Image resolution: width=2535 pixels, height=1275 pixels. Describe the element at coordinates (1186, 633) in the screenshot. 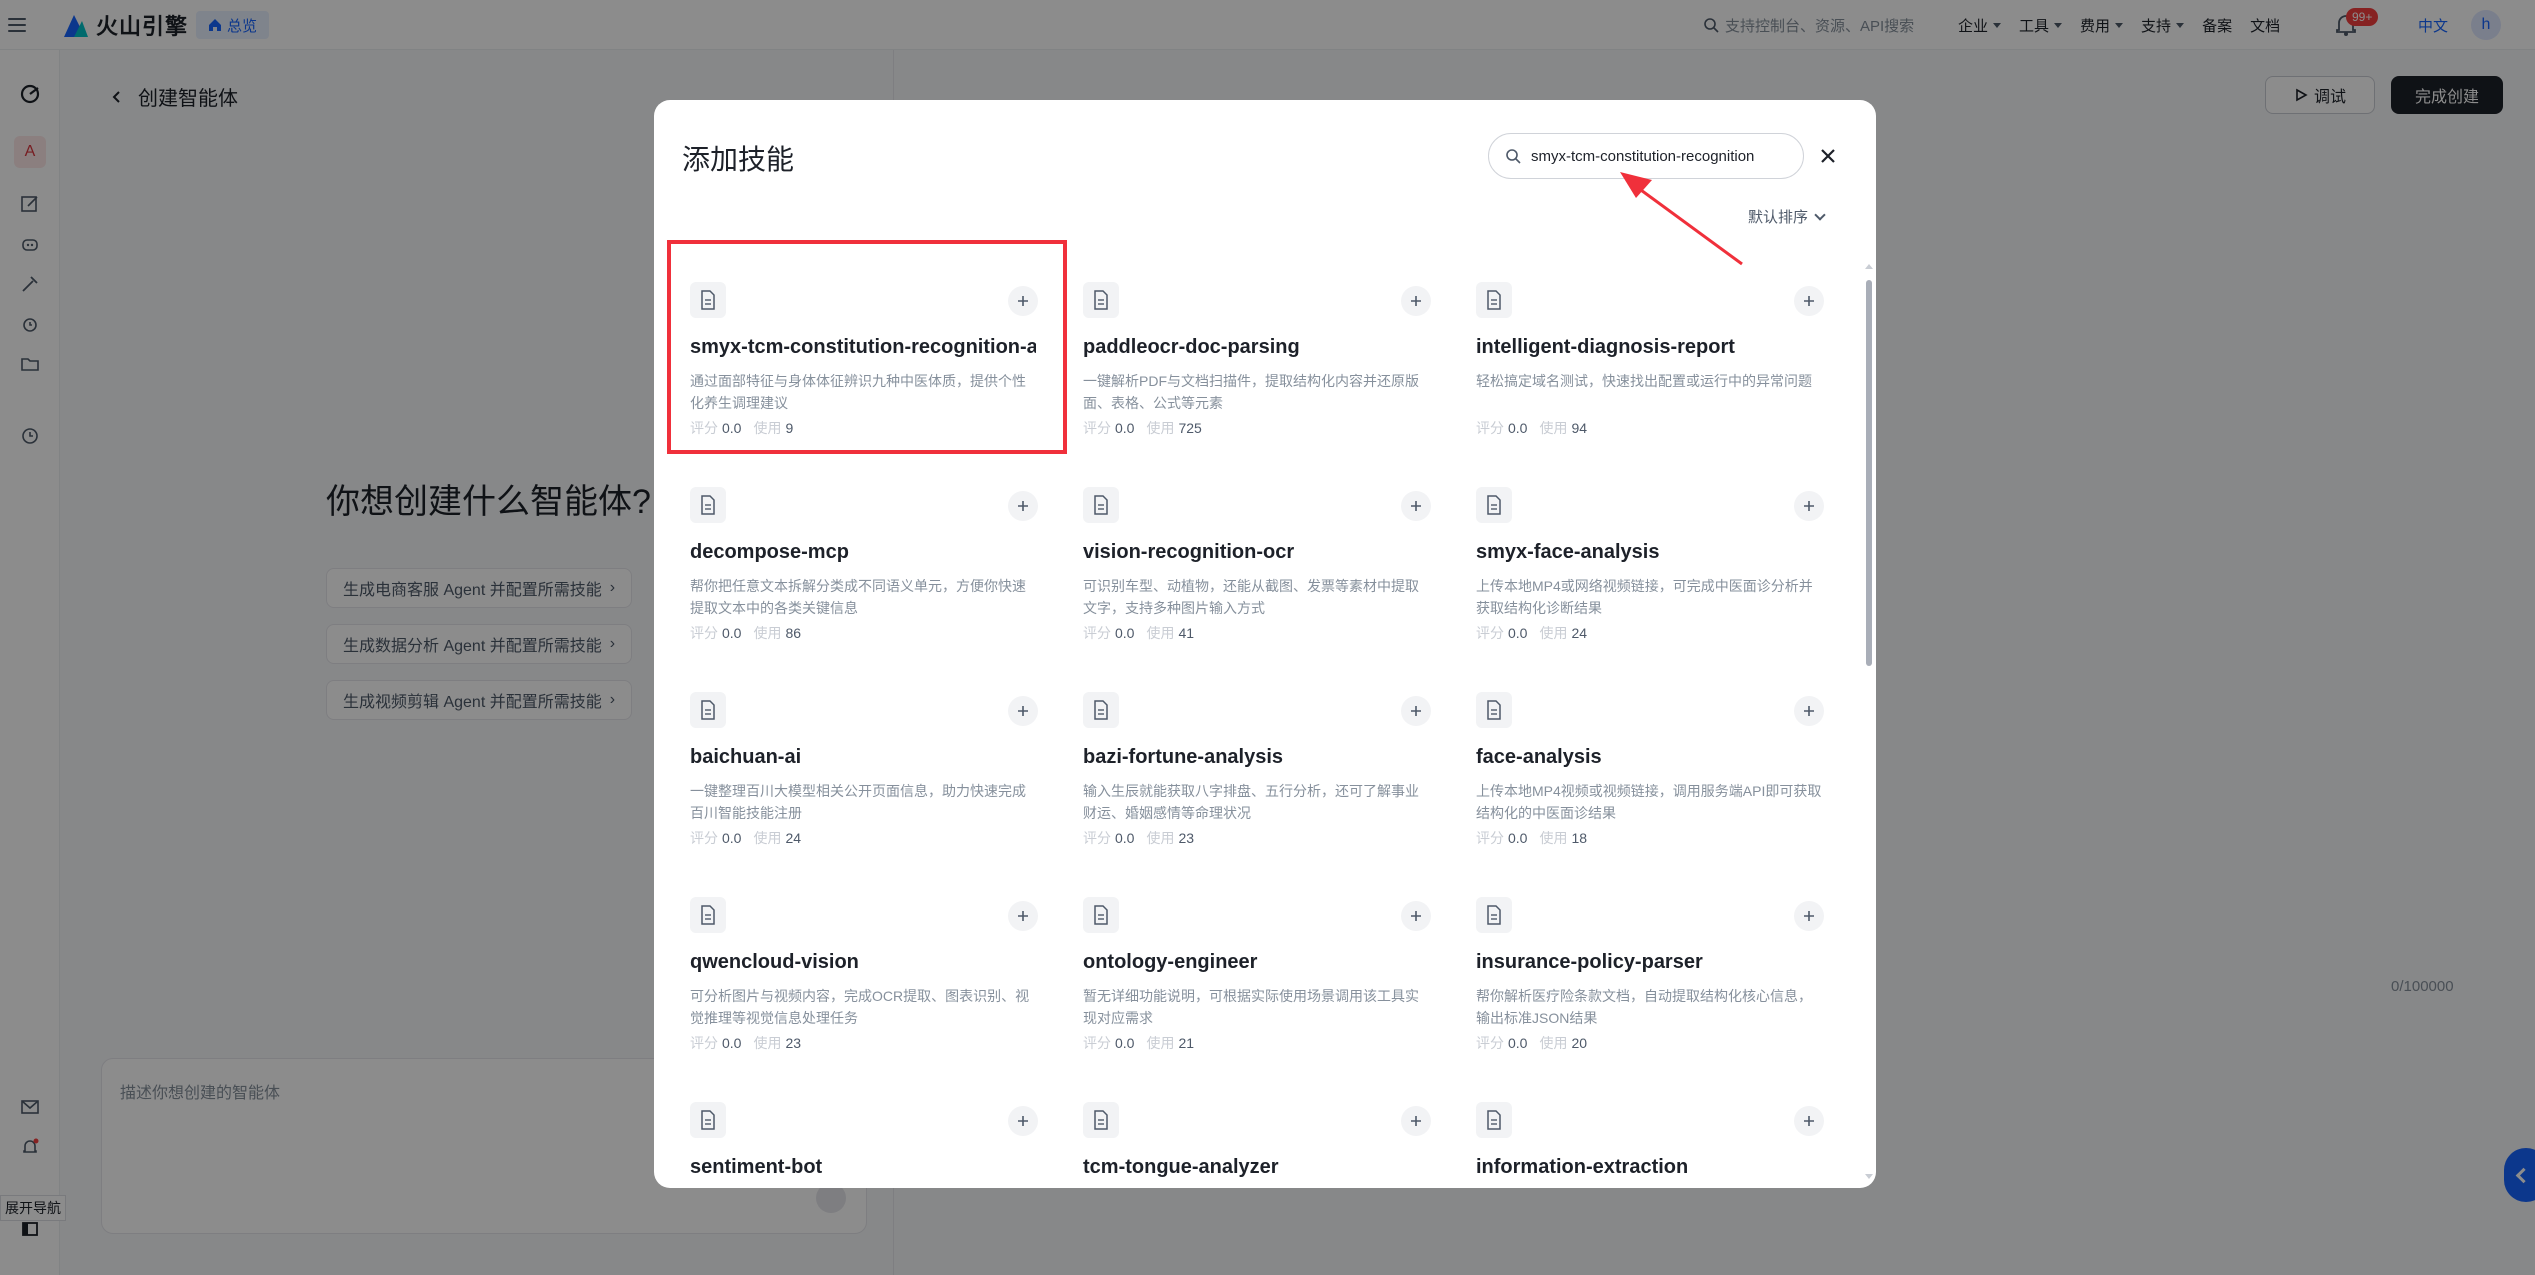

I see `usage-value: 41` at that location.